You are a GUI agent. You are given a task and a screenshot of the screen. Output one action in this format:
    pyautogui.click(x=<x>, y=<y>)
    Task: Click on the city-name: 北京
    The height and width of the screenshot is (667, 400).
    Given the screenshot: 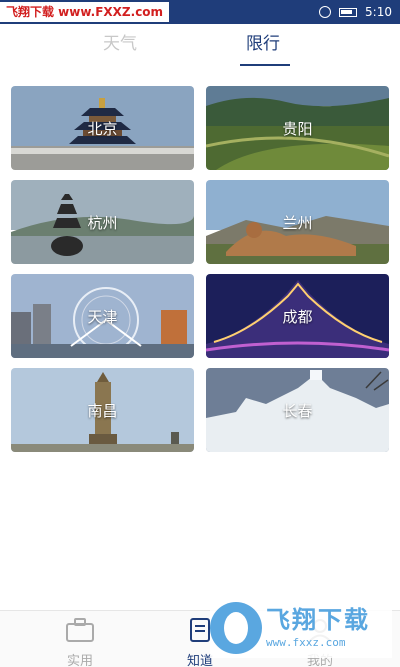 What is the action you would take?
    pyautogui.click(x=102, y=128)
    